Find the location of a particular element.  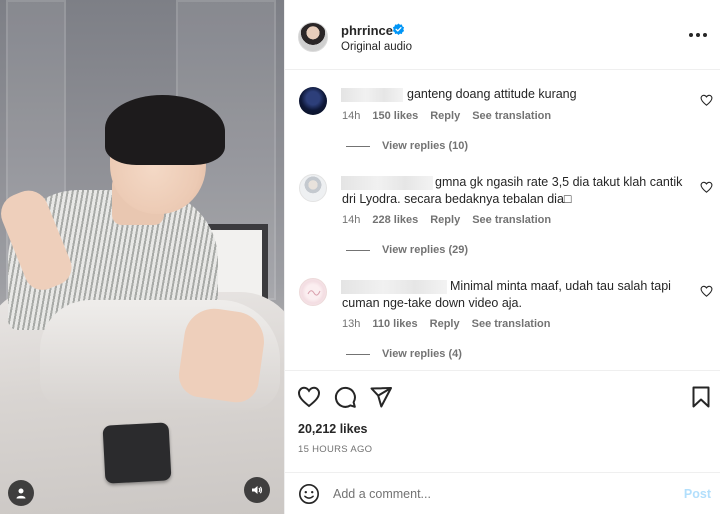

comment-text-line-2: cuman nge-take down video aja. is located at coordinates (432, 303).